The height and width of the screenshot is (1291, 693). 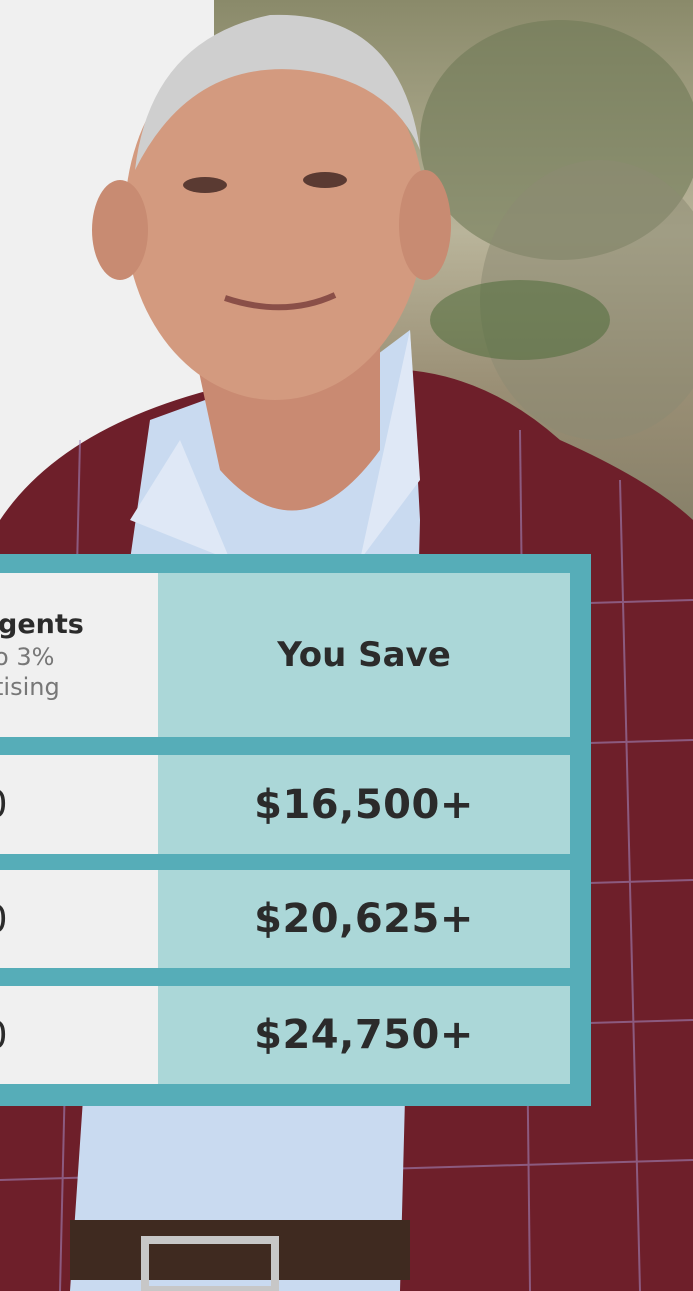 What do you see at coordinates (4, 804) in the screenshot?
I see `row-1-agent-value: 0` at bounding box center [4, 804].